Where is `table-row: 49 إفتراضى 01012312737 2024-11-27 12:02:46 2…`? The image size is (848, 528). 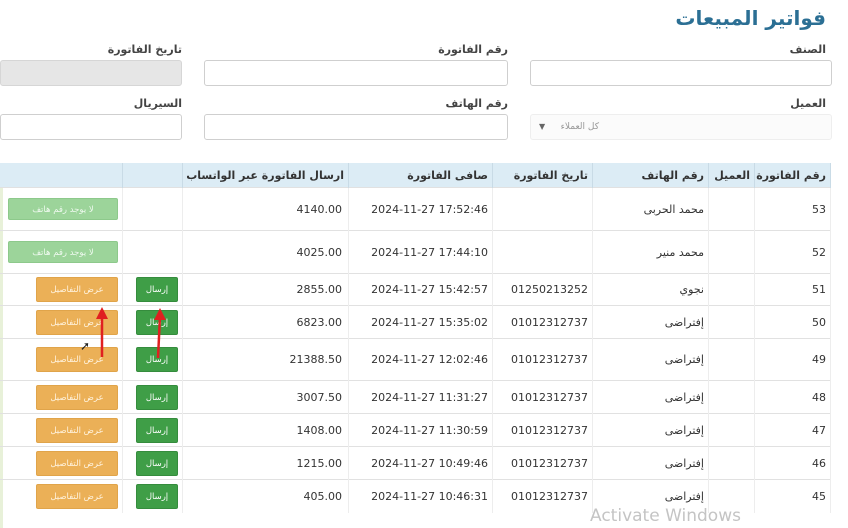 table-row: 49 إفتراضى 01012312737 2024-11-27 12:02:46 2… is located at coordinates (415, 359).